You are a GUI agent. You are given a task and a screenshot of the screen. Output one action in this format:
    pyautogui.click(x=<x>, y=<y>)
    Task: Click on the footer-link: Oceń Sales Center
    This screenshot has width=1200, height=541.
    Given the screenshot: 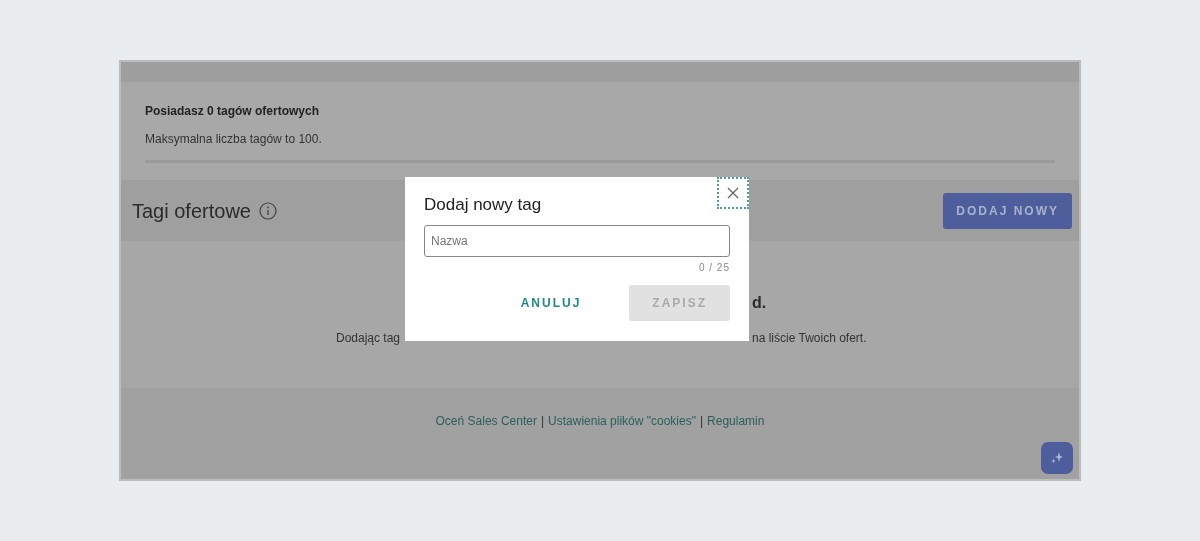 What is the action you would take?
    pyautogui.click(x=486, y=445)
    